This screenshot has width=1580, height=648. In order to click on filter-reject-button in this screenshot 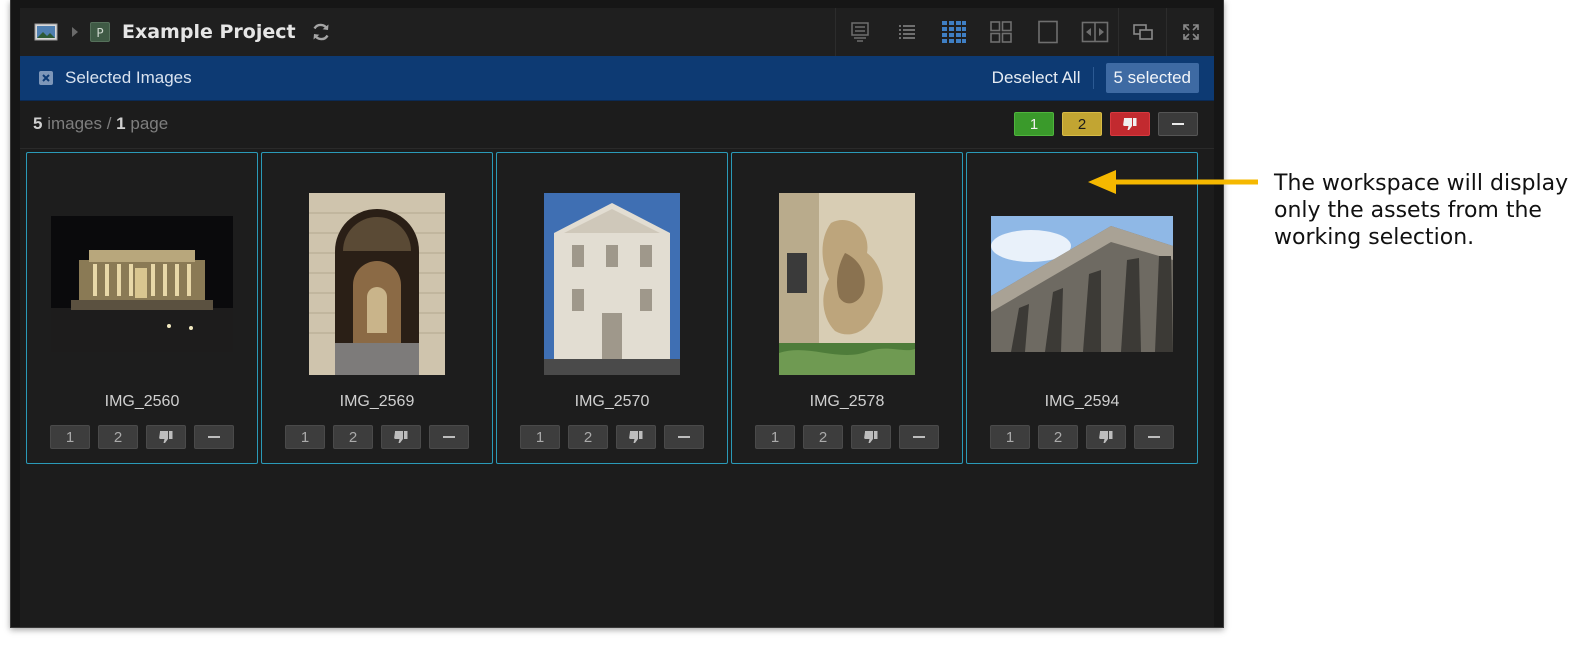, I will do `click(1130, 124)`.